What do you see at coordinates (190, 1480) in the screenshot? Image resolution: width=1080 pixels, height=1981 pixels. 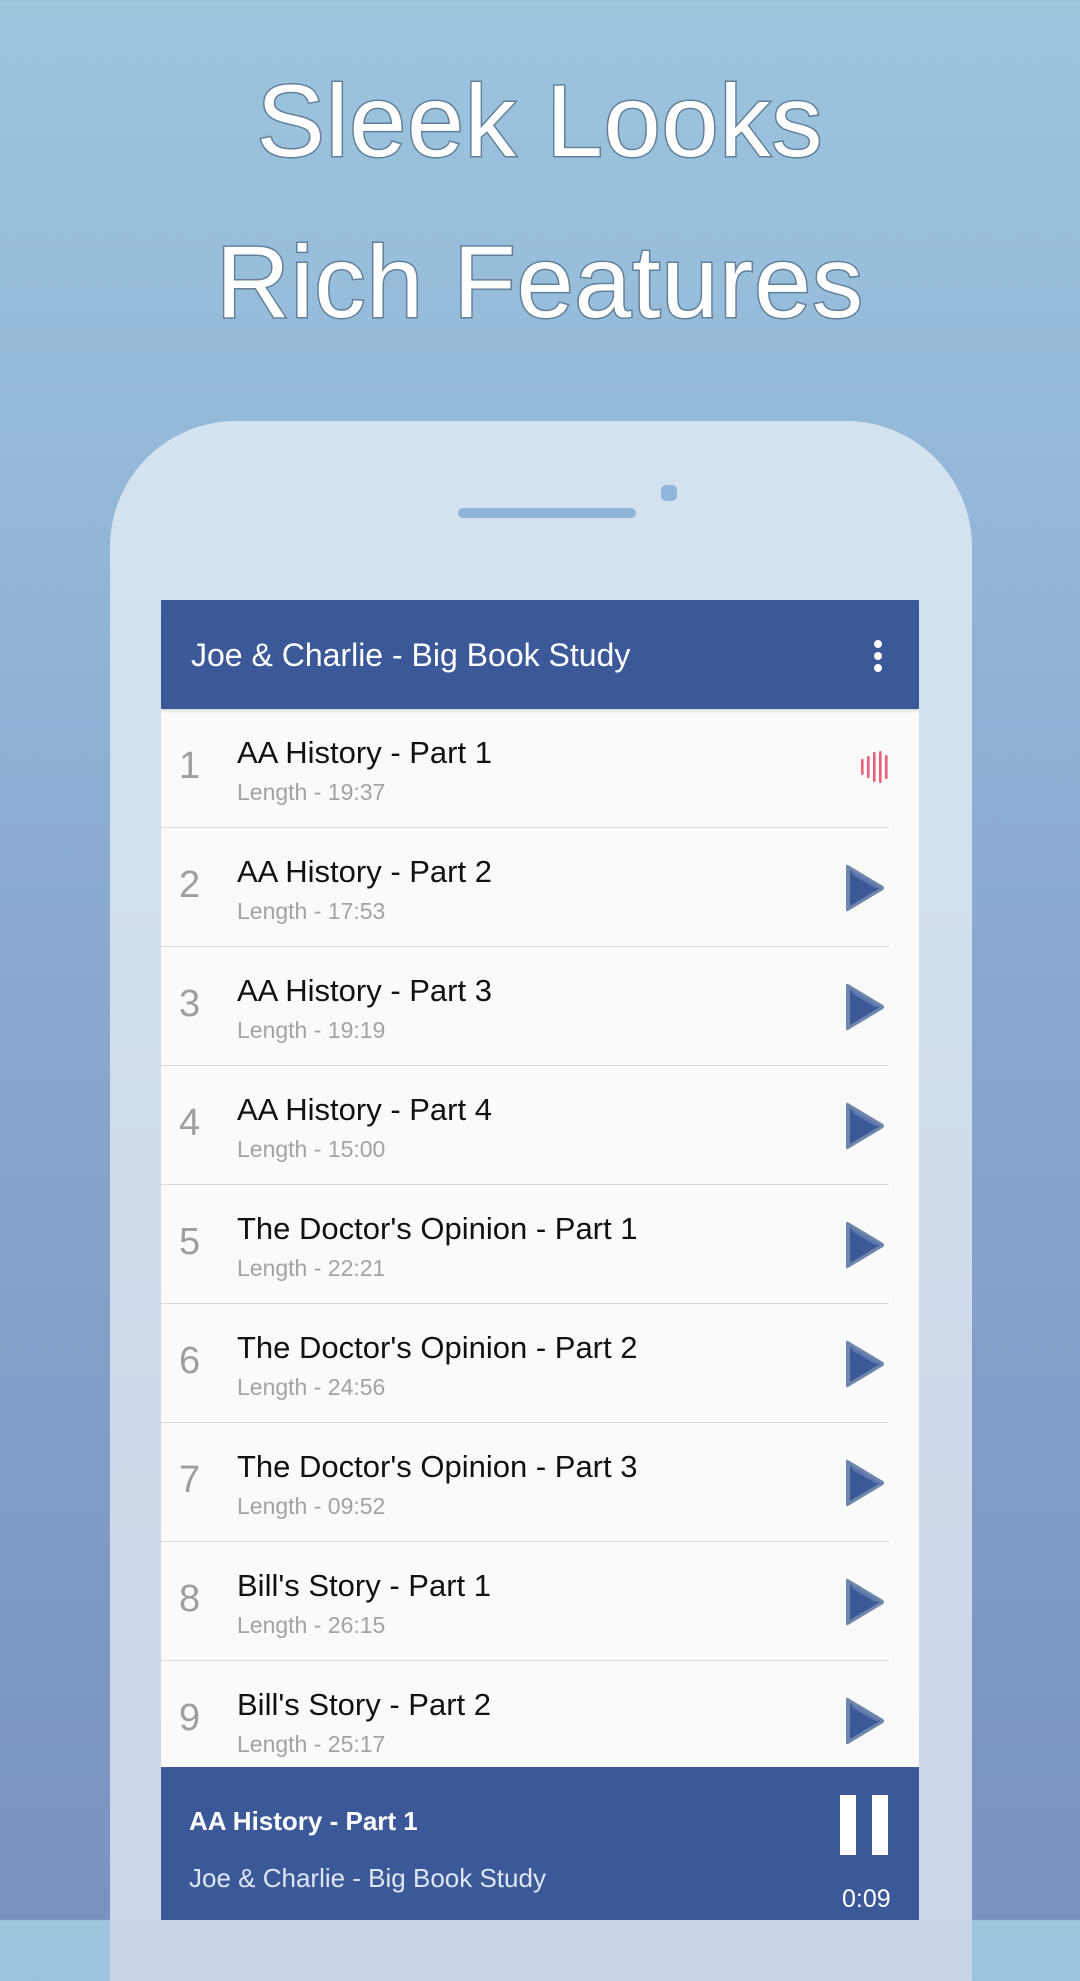 I see `track-number: 7` at bounding box center [190, 1480].